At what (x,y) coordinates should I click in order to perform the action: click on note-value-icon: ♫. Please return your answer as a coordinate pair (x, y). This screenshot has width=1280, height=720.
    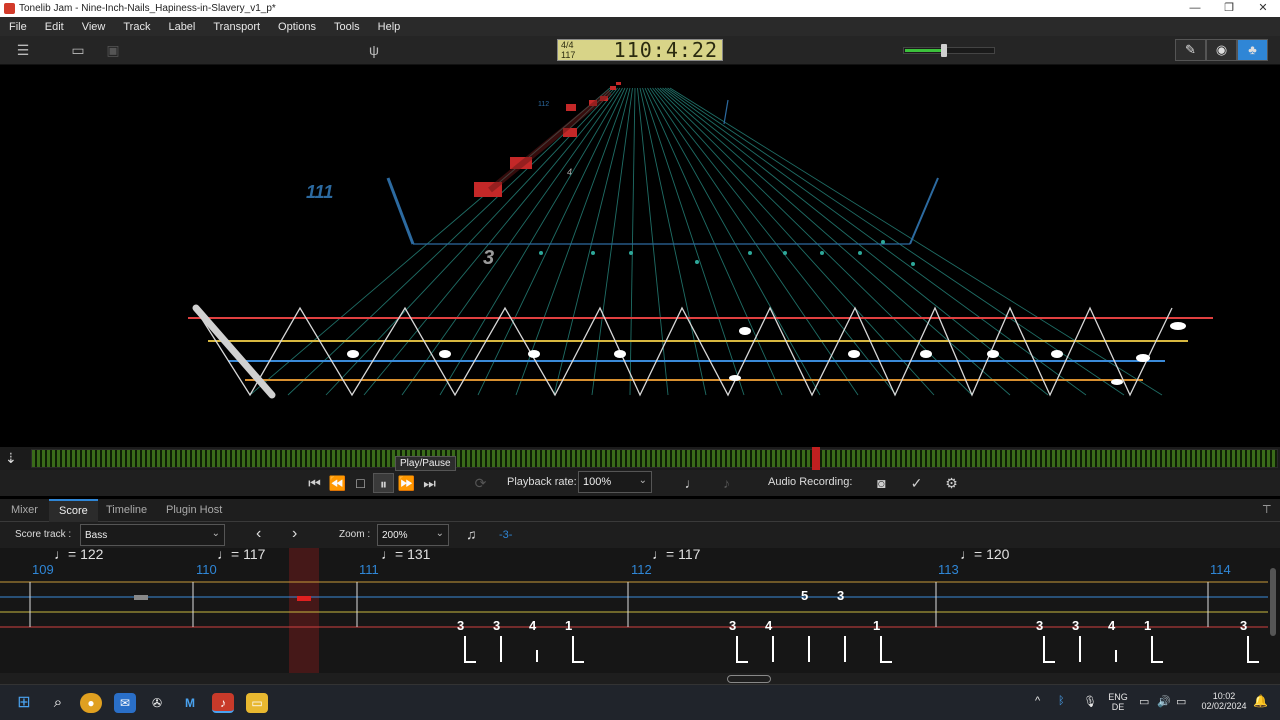
    Looking at the image, I should click on (471, 534).